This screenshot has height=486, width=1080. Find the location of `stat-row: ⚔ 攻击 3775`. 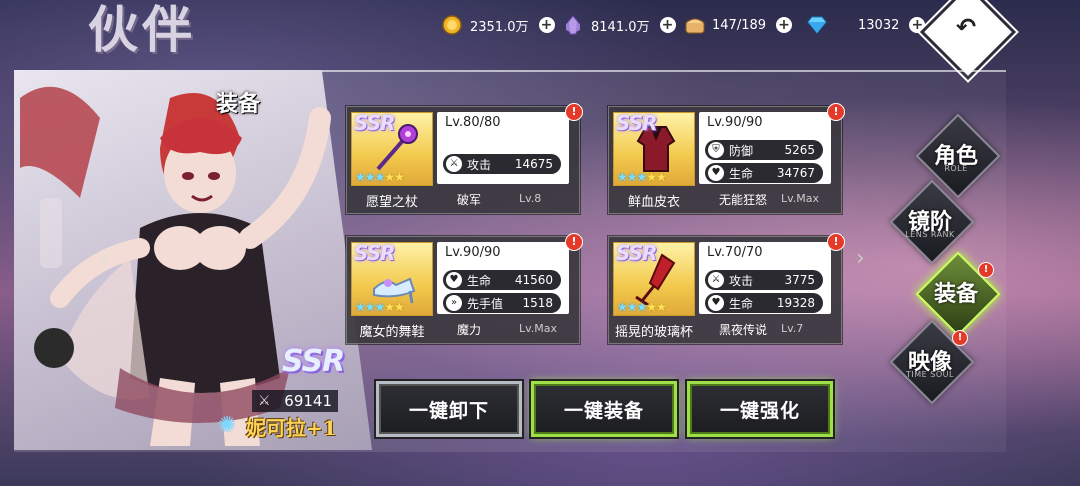

stat-row: ⚔ 攻击 3775 is located at coordinates (764, 280).